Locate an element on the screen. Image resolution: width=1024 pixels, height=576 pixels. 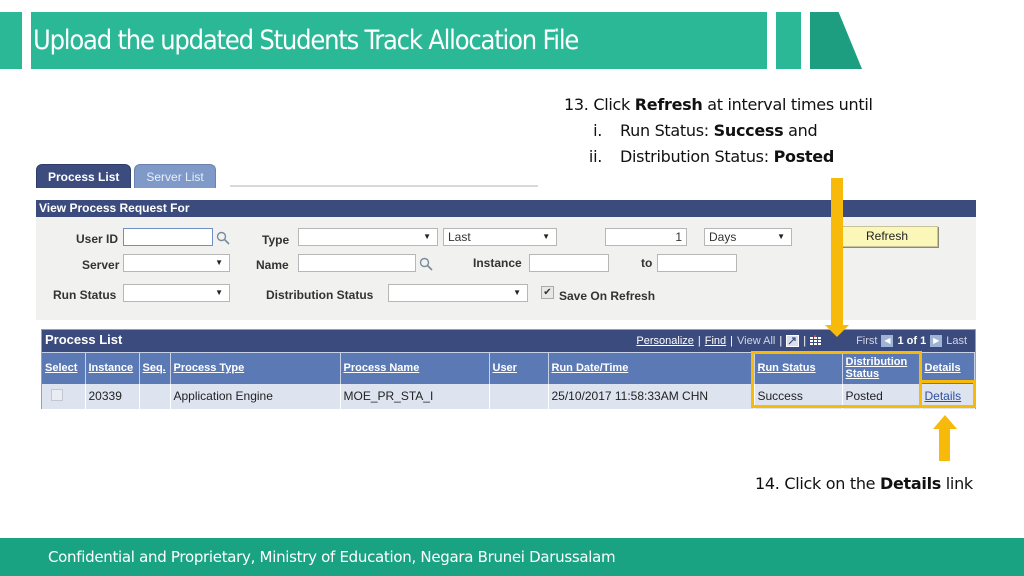
save-on-refresh-checkbox: ✔ is located at coordinates (547, 292).